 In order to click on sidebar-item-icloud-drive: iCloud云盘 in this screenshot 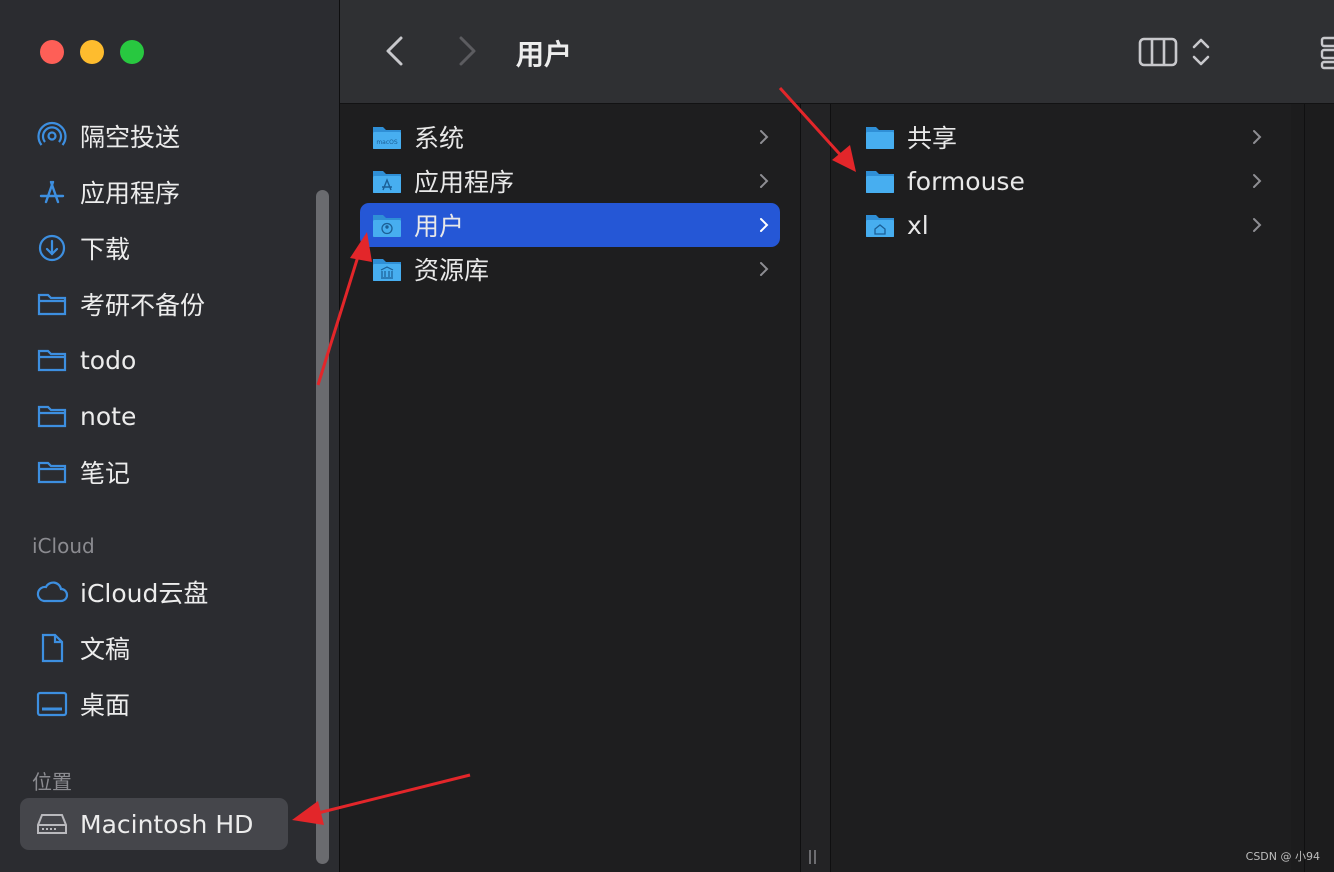, I will do `click(154, 592)`.